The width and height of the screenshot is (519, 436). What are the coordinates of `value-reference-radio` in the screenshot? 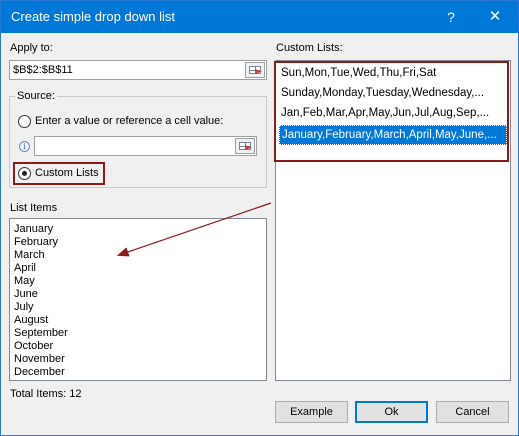 It's located at (24, 121).